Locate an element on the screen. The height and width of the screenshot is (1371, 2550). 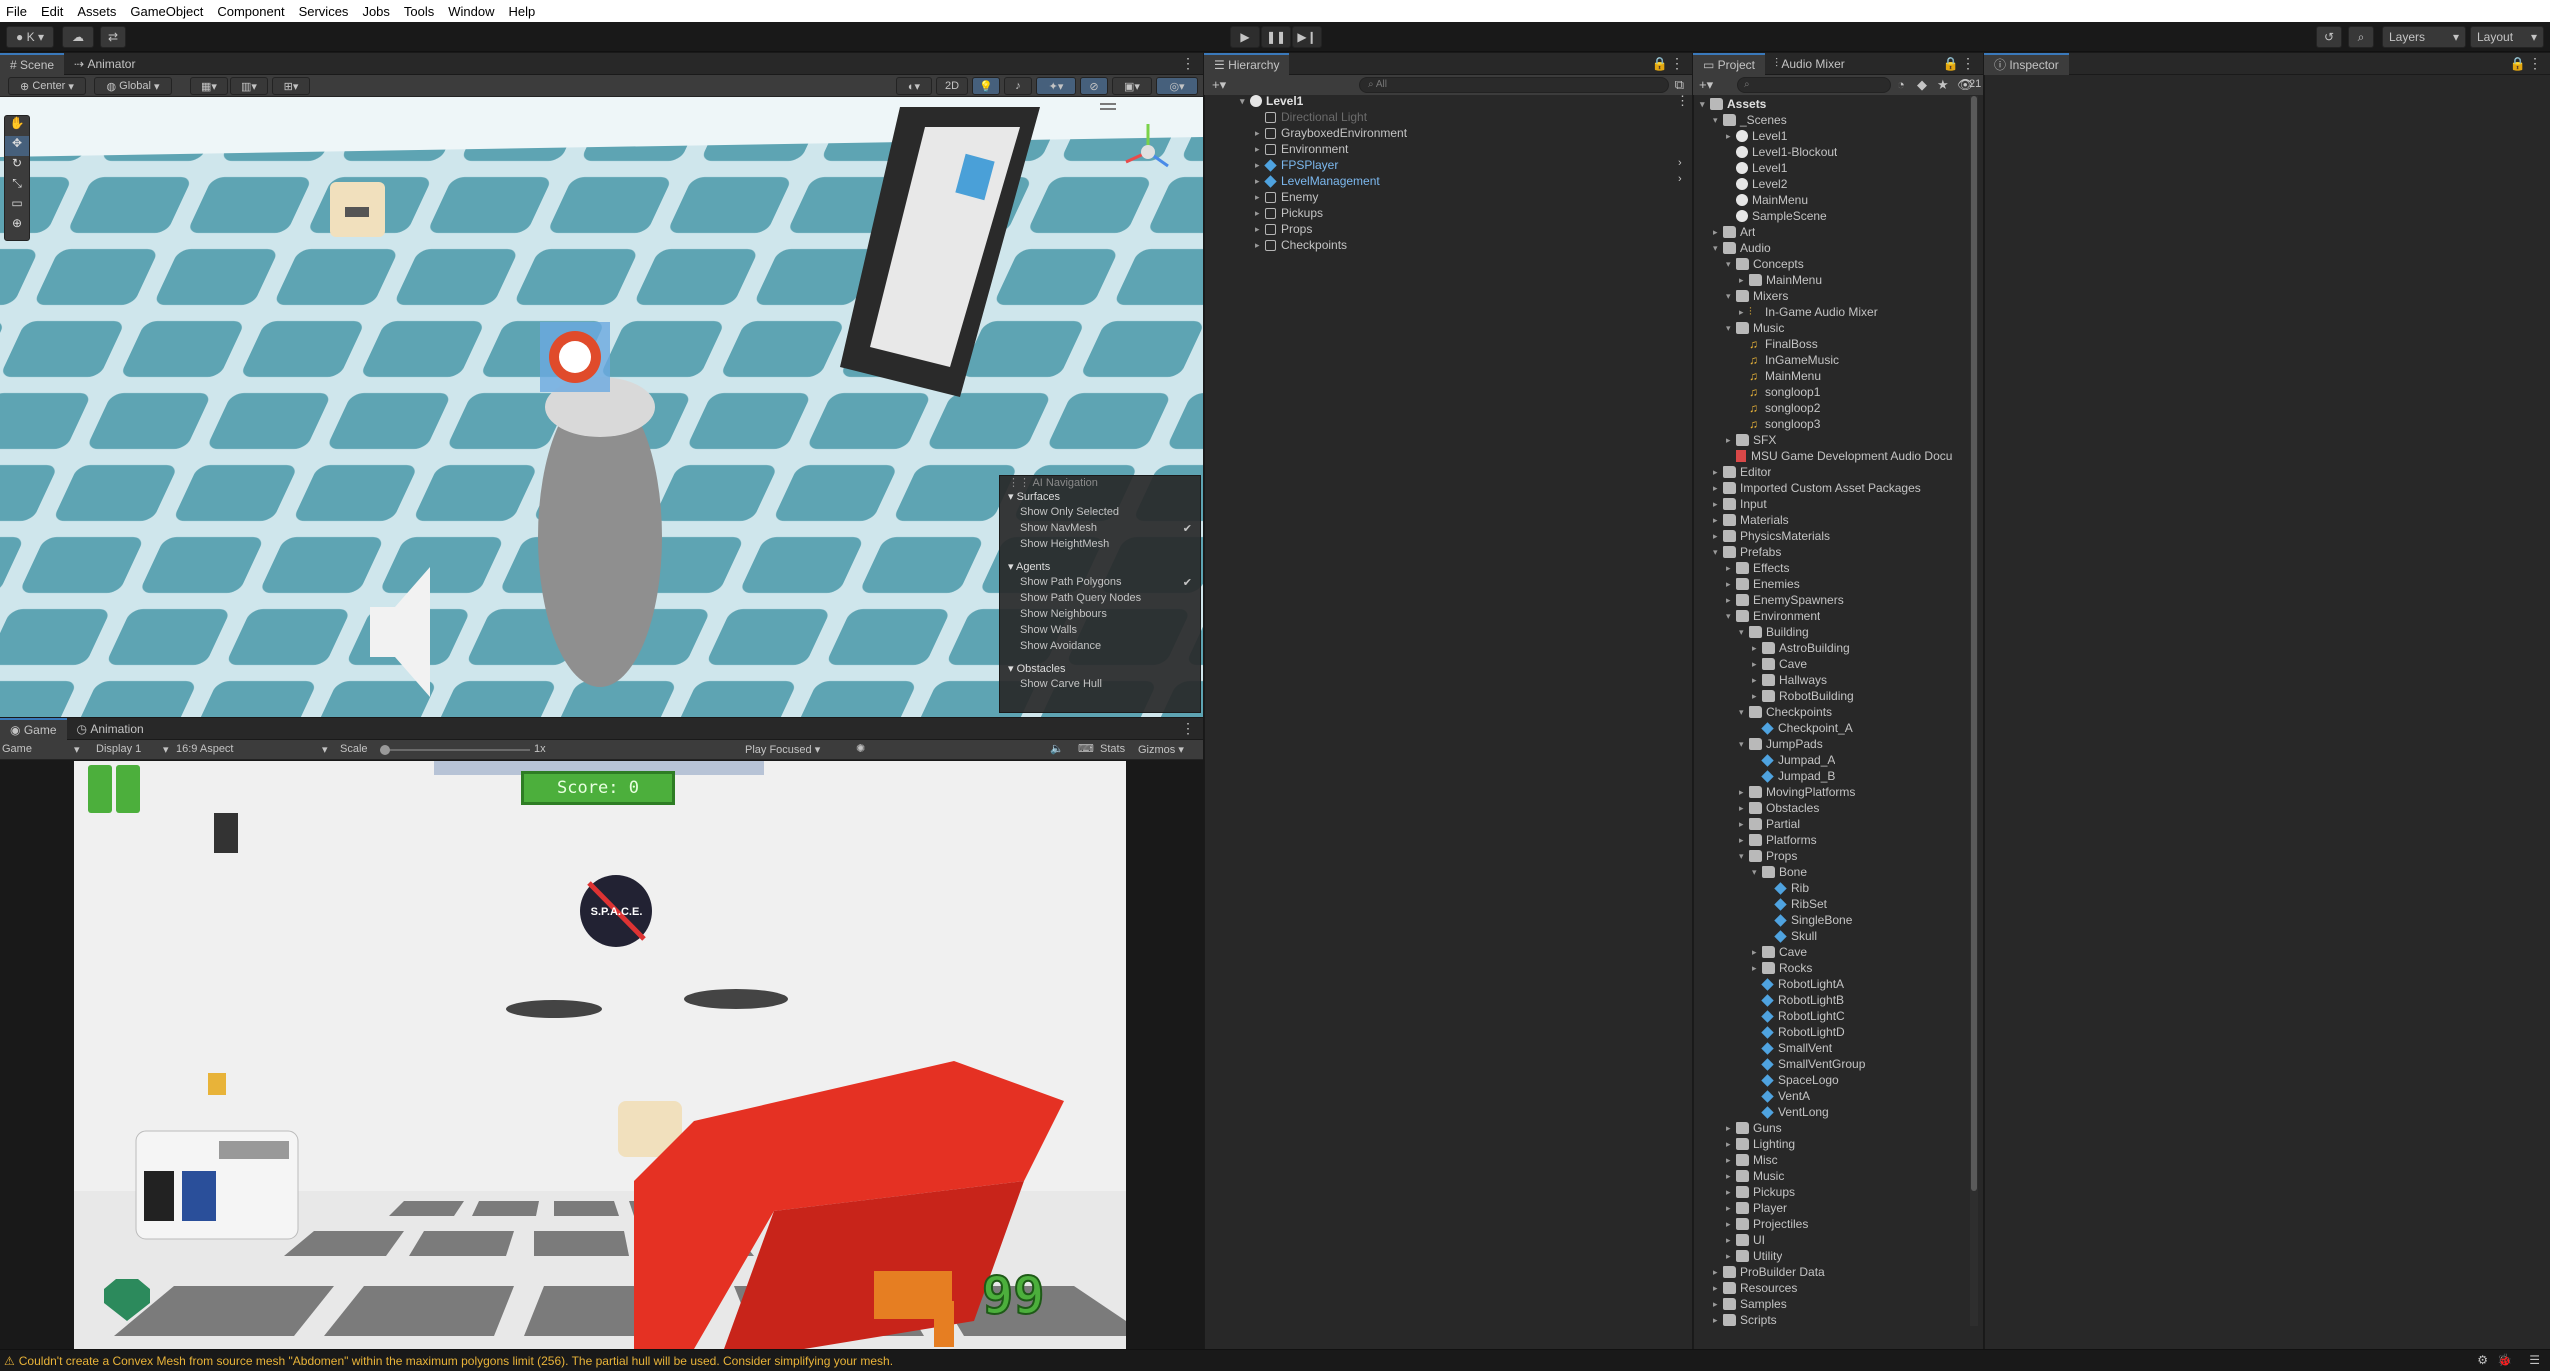
camera-icon: ▣▾ is located at coordinates (1132, 86).